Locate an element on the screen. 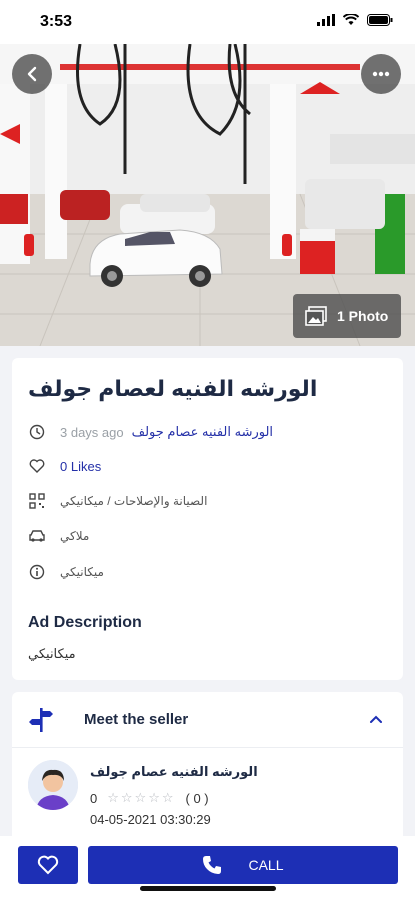 This screenshot has width=415, height=900. specialty-text: ميكانيكي is located at coordinates (82, 572).